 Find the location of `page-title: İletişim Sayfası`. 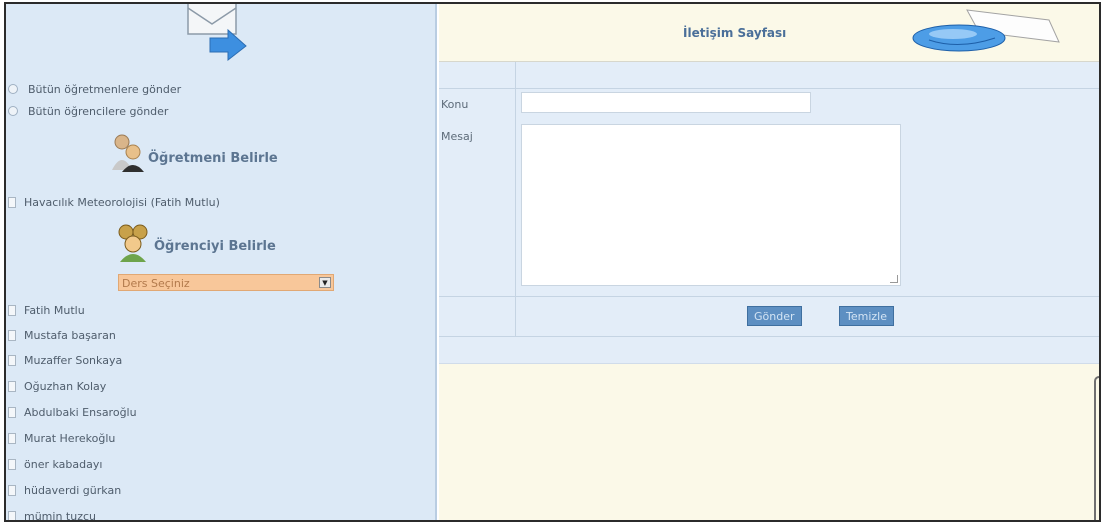

page-title: İletişim Sayfası is located at coordinates (735, 33).